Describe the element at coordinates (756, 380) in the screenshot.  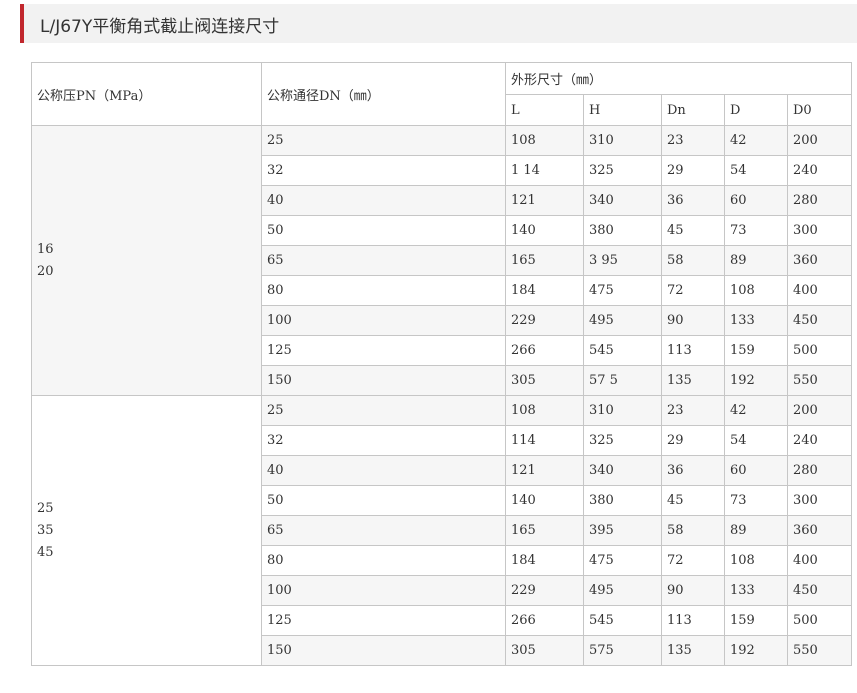
I see `d-cell: 192` at that location.